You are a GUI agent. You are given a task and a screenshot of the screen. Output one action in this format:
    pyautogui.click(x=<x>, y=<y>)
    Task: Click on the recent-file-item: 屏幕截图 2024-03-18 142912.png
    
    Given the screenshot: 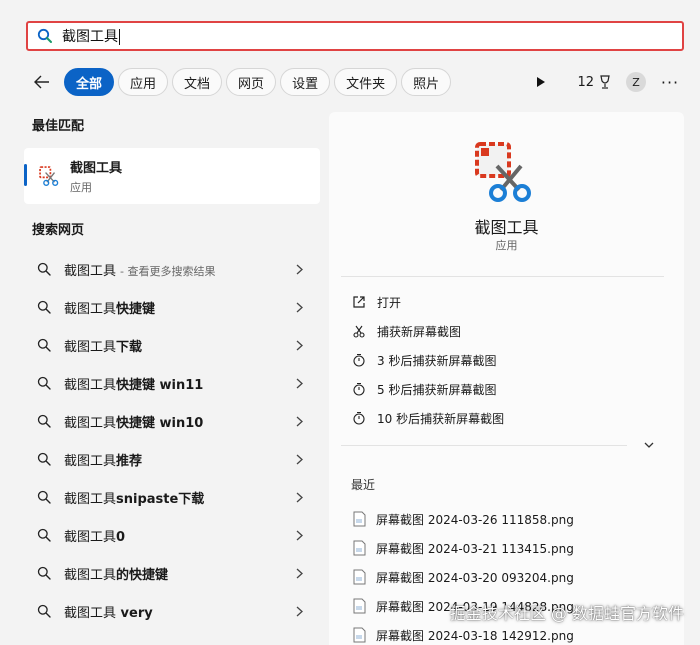 What is the action you would take?
    pyautogui.click(x=463, y=635)
    